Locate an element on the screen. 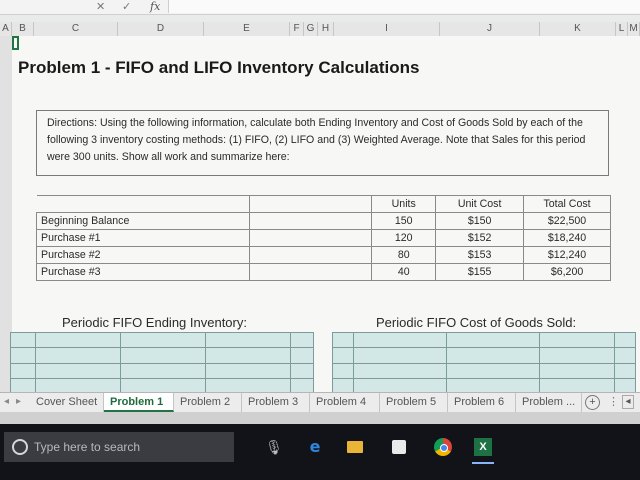 This screenshot has width=640, height=480. units-cell: 40 is located at coordinates (404, 272).